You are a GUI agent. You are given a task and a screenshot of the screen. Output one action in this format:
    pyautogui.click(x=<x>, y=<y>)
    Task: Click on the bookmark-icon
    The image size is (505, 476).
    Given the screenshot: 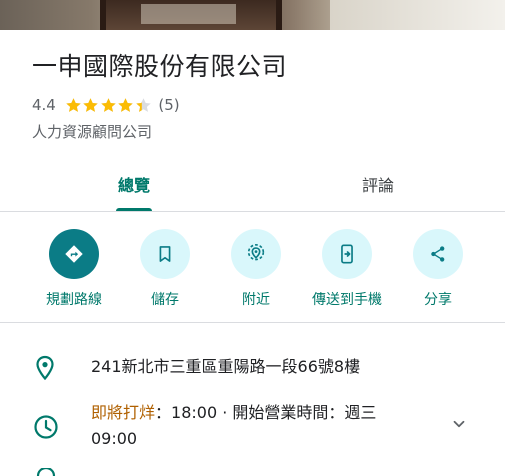 What is the action you would take?
    pyautogui.click(x=165, y=254)
    